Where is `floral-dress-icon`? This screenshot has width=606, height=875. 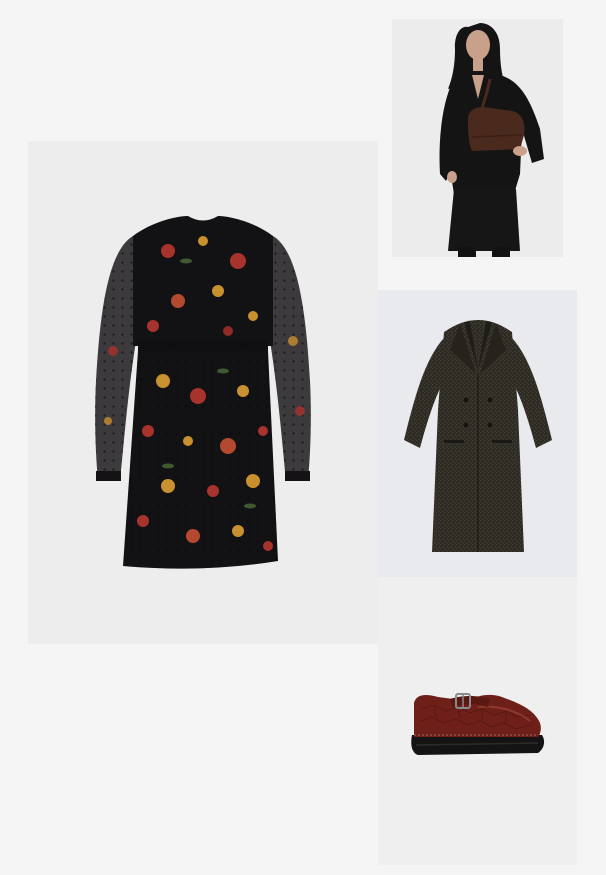 floral-dress-icon is located at coordinates (203, 392).